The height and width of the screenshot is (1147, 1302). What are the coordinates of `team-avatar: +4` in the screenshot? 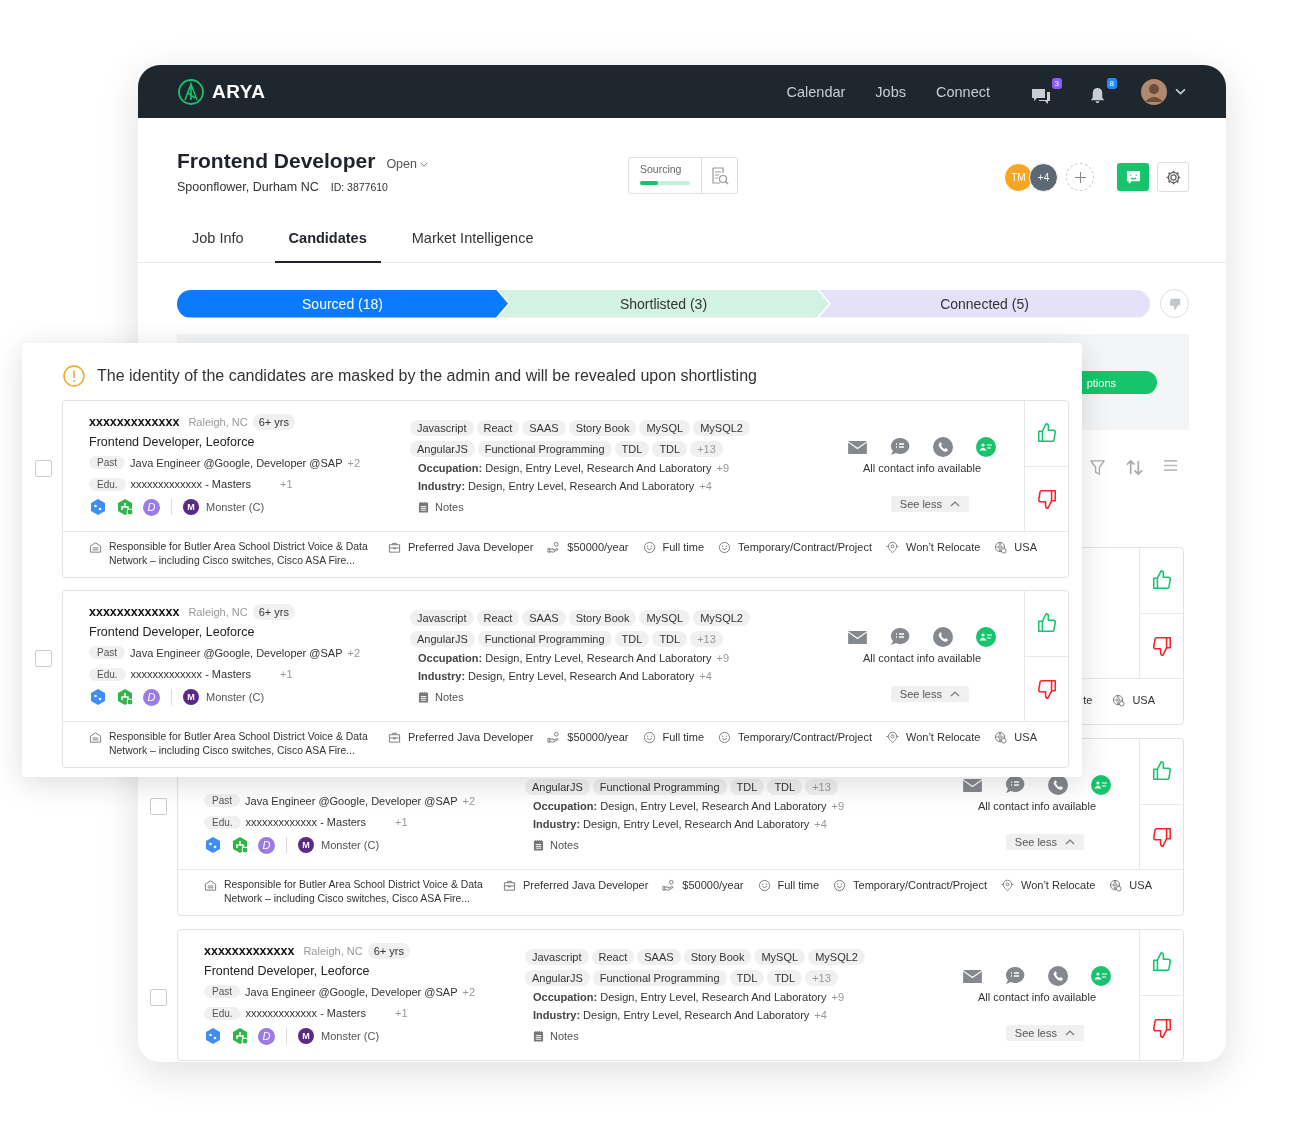 It's located at (1043, 177).